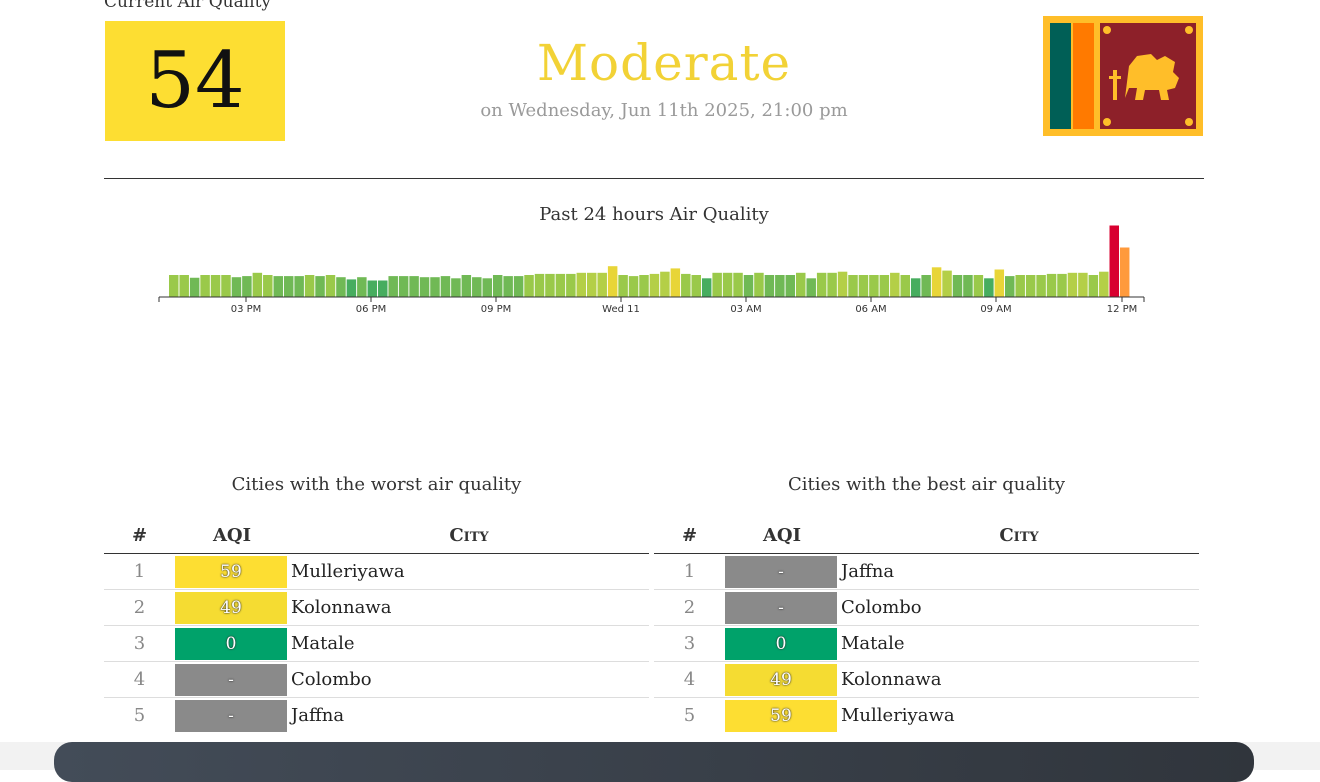  I want to click on table-row: 2 49 Kolonnawa, so click(376, 607).